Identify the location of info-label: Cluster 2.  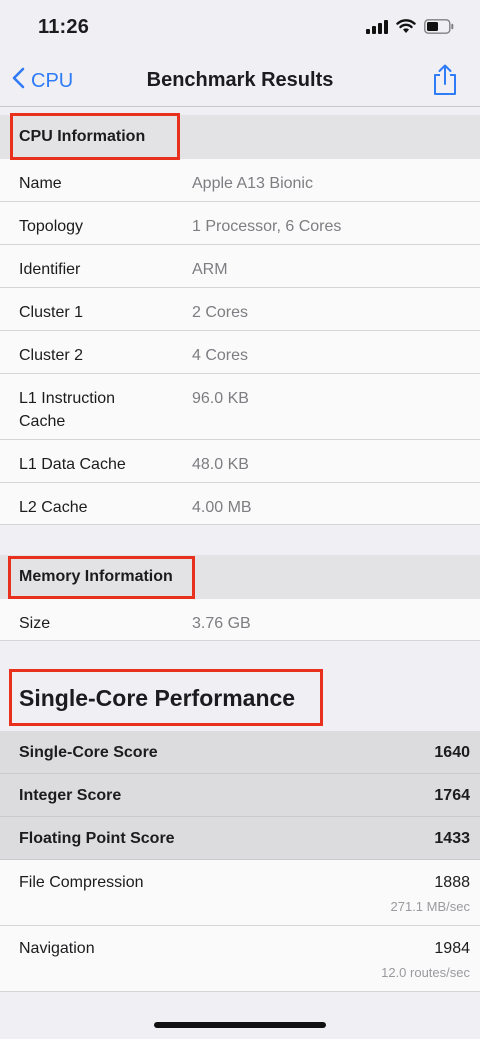
(51, 355).